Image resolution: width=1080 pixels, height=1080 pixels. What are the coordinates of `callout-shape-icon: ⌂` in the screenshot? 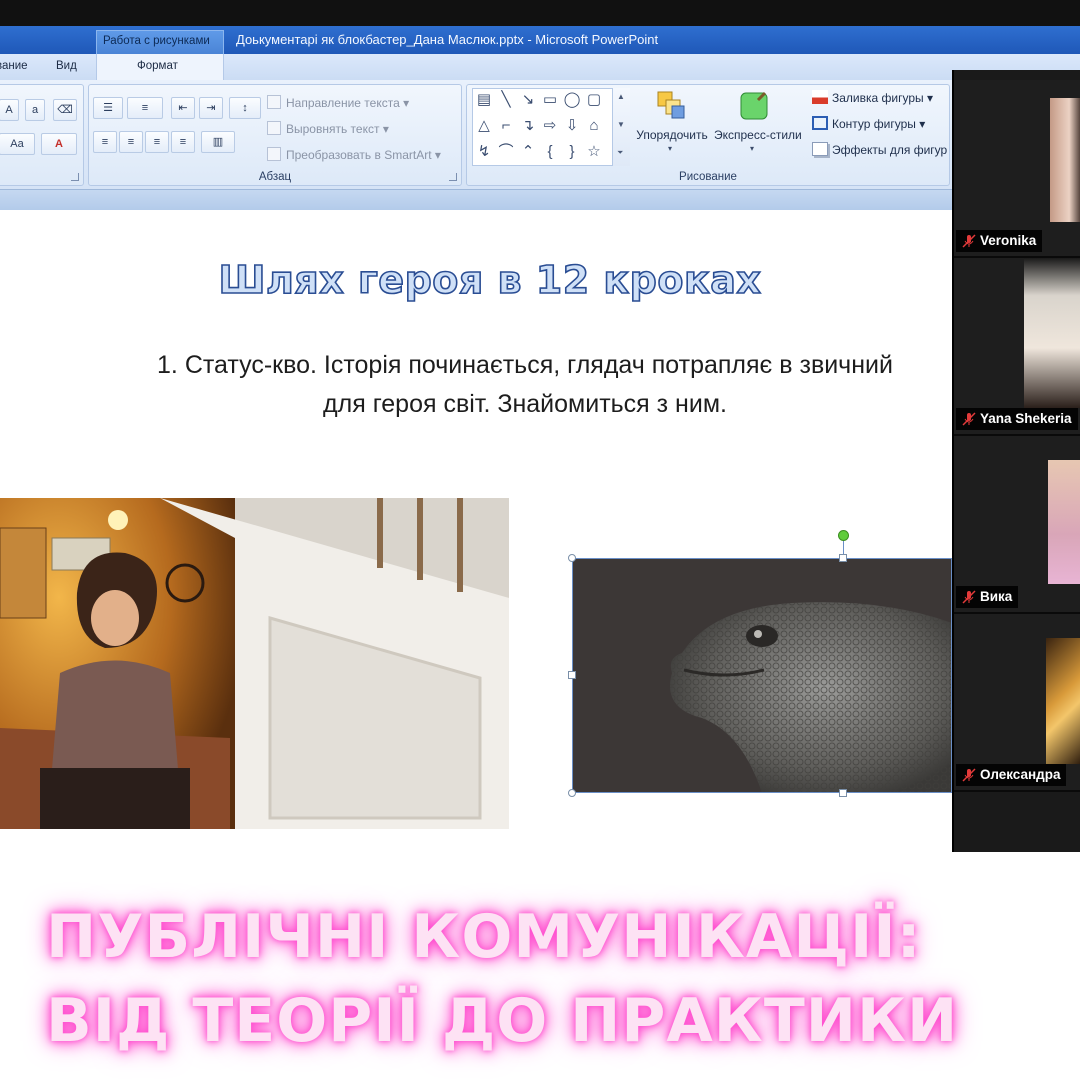 It's located at (594, 126).